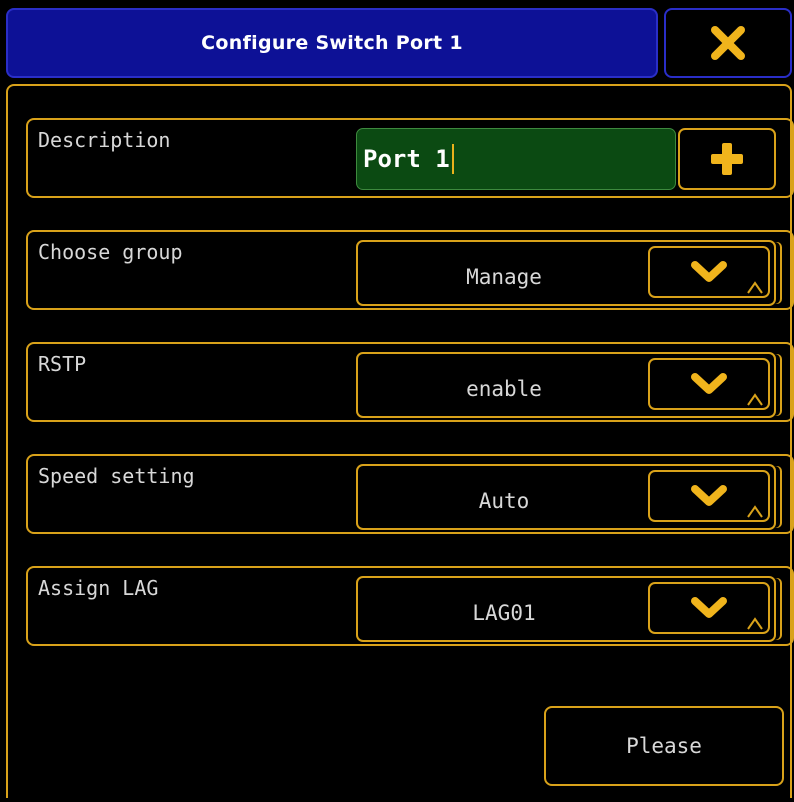 This screenshot has height=802, width=794. What do you see at coordinates (566, 273) in the screenshot?
I see `choose-group-select: Manage` at bounding box center [566, 273].